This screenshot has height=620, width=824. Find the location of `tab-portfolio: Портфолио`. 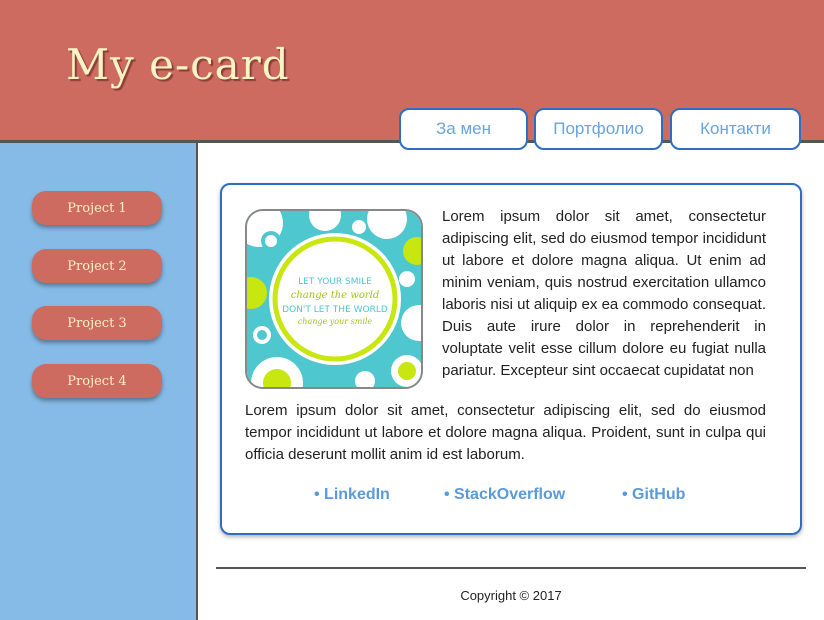

tab-portfolio: Портфолио is located at coordinates (598, 129).